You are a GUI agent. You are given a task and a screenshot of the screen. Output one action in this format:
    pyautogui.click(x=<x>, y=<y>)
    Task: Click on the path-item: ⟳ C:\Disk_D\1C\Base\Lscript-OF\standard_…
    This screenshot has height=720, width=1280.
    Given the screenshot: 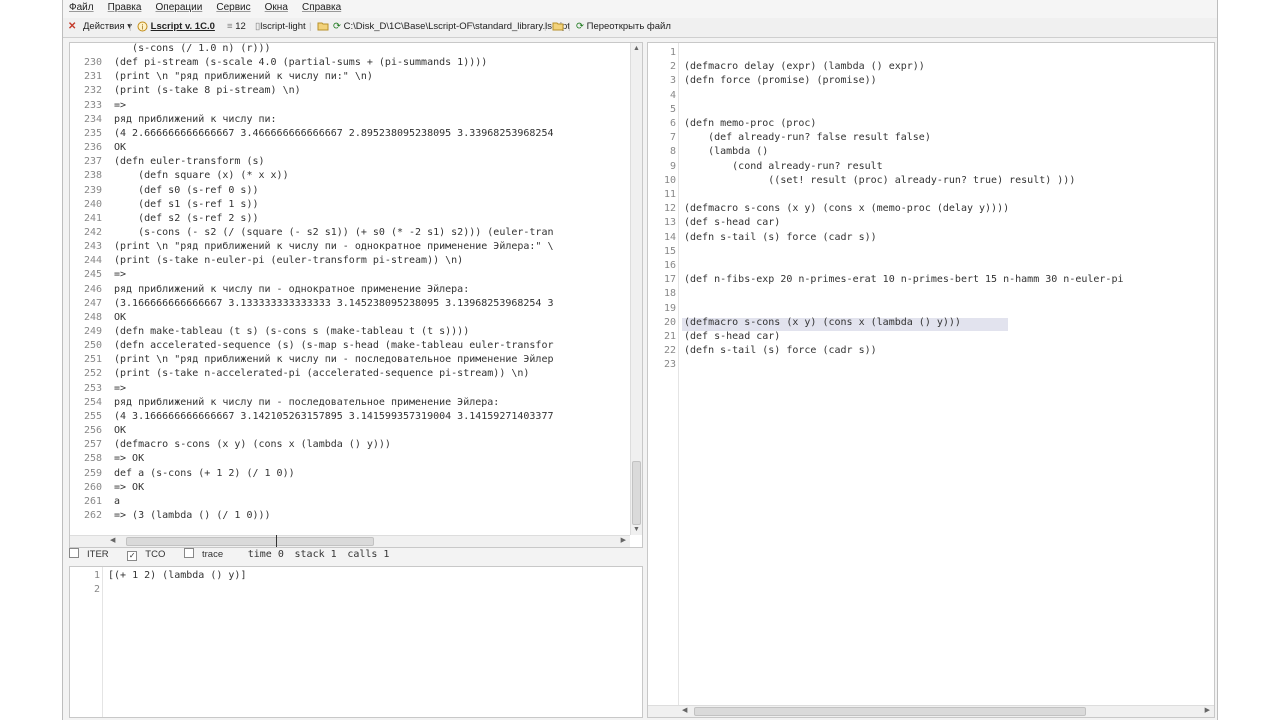 What is the action you would take?
    pyautogui.click(x=451, y=26)
    